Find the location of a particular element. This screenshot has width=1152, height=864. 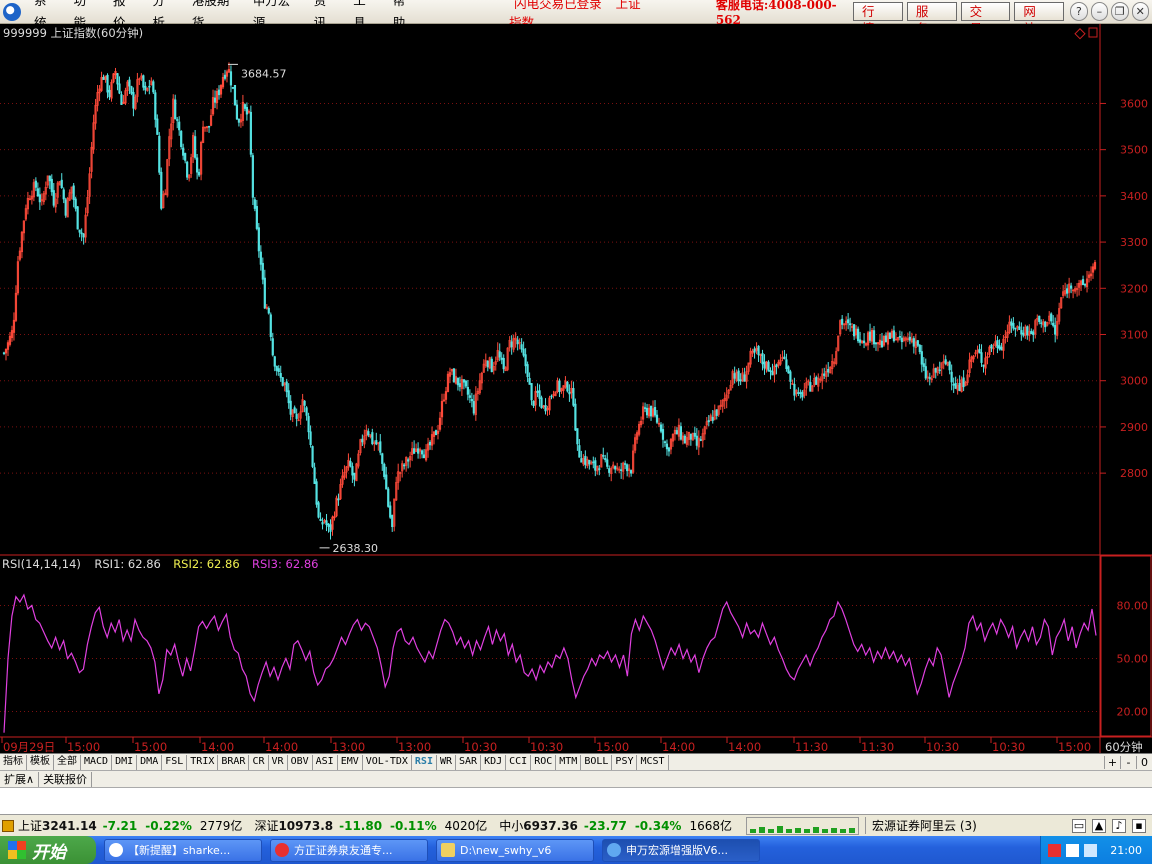

zoom-in-button: + is located at coordinates (1112, 762).